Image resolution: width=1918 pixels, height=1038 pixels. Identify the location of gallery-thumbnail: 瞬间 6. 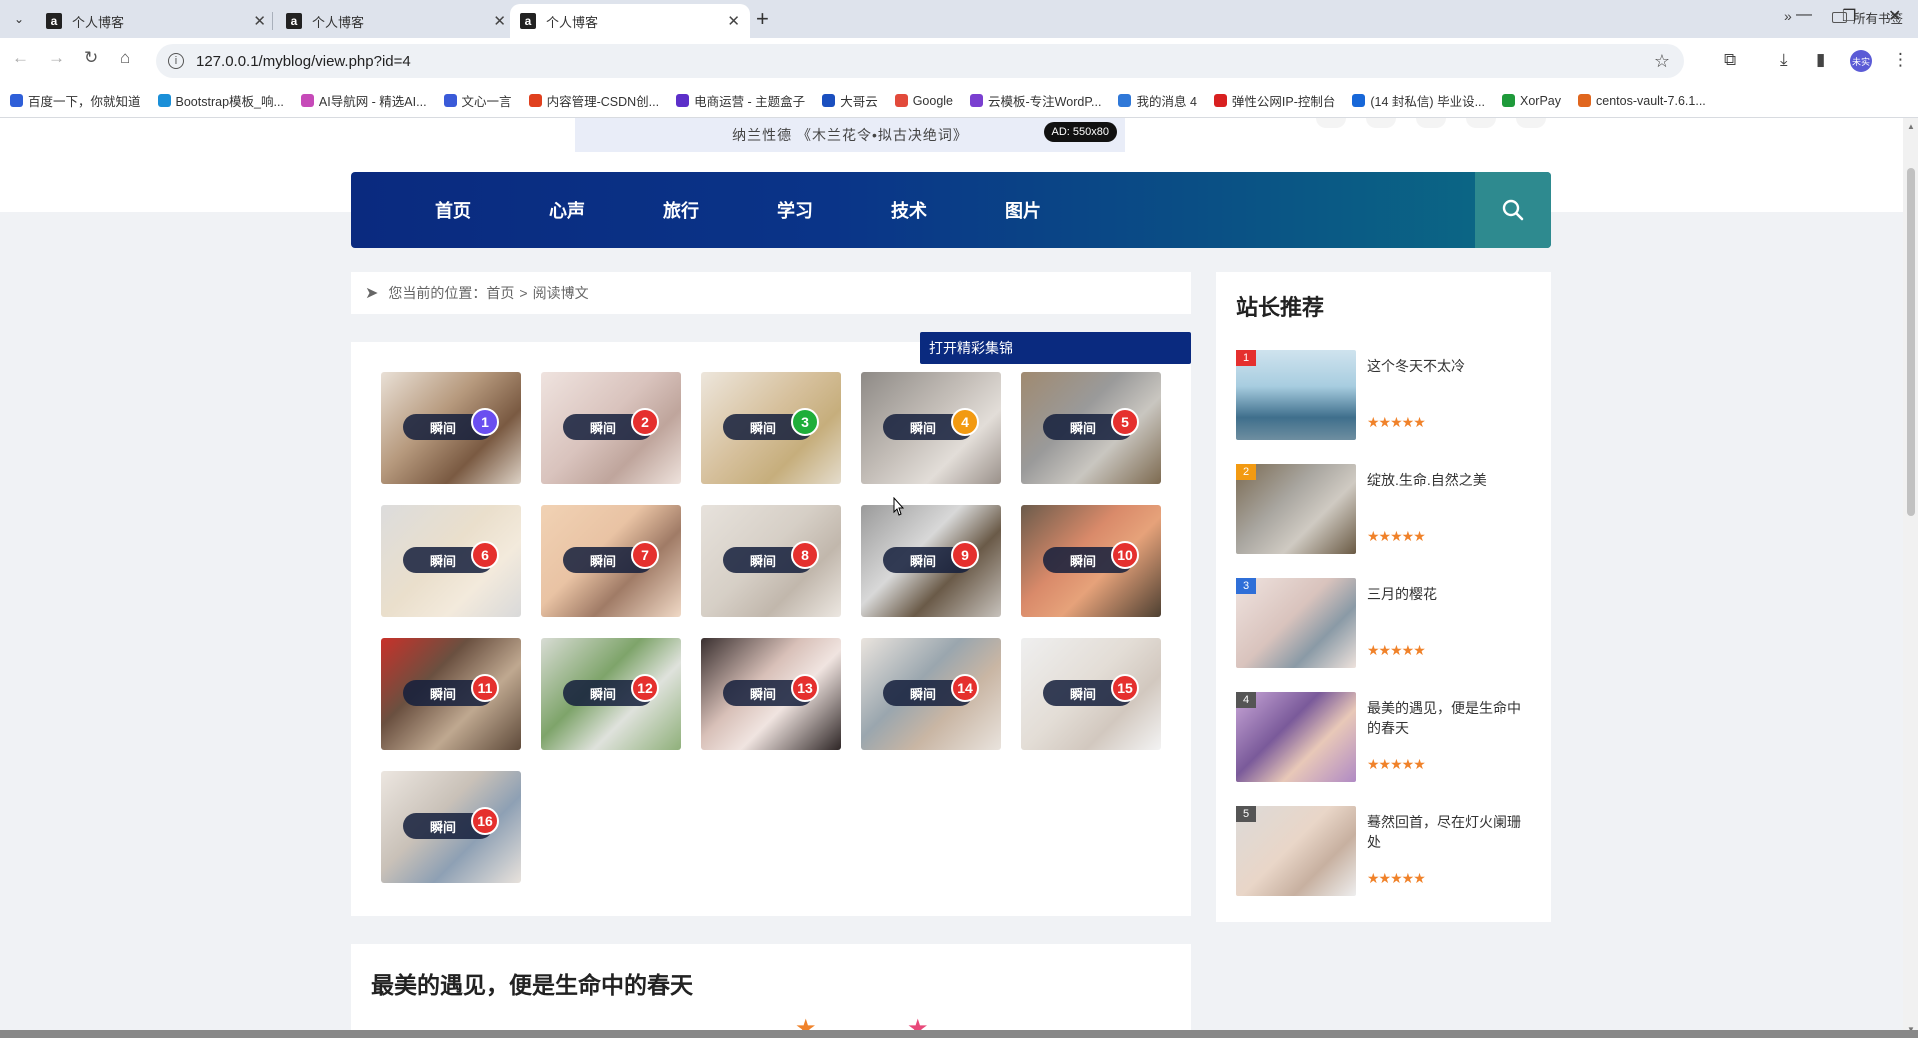
(451, 561).